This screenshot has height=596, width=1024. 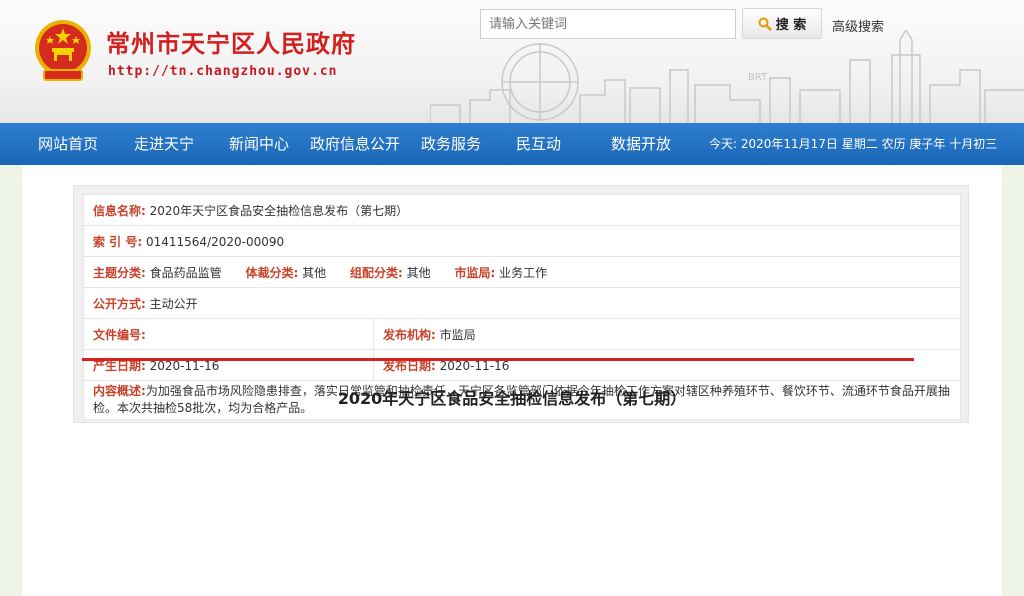 I want to click on info-publisher-value: 市监局, so click(x=457, y=334).